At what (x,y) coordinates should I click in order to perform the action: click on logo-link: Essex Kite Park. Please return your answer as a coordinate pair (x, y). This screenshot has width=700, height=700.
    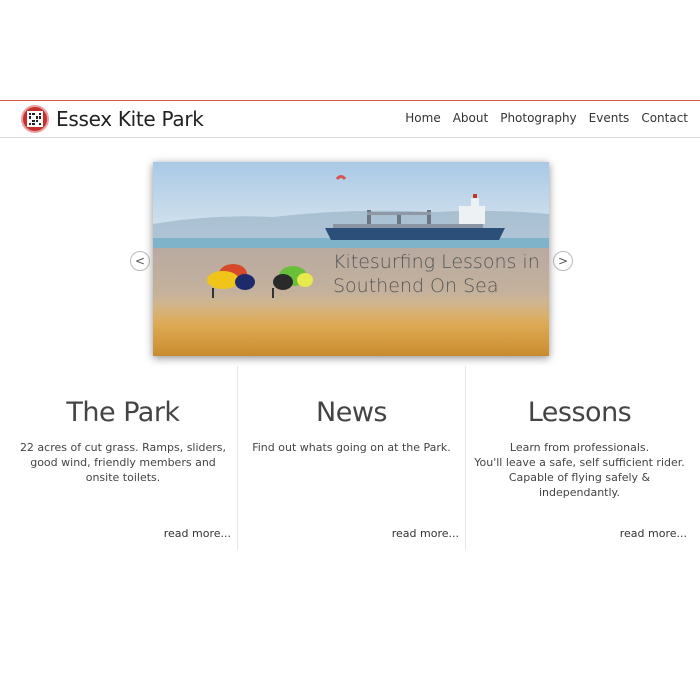
    Looking at the image, I should click on (112, 119).